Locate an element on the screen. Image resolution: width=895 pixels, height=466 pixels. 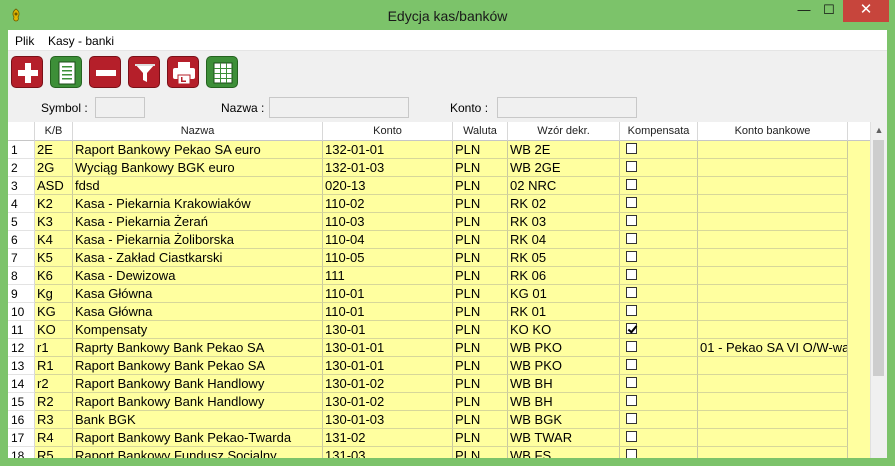
cell-kb: KG is located at coordinates (54, 312).